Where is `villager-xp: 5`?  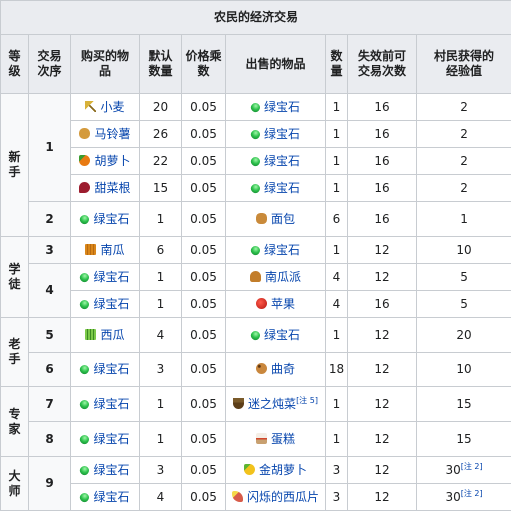
villager-xp: 5 is located at coordinates (463, 304).